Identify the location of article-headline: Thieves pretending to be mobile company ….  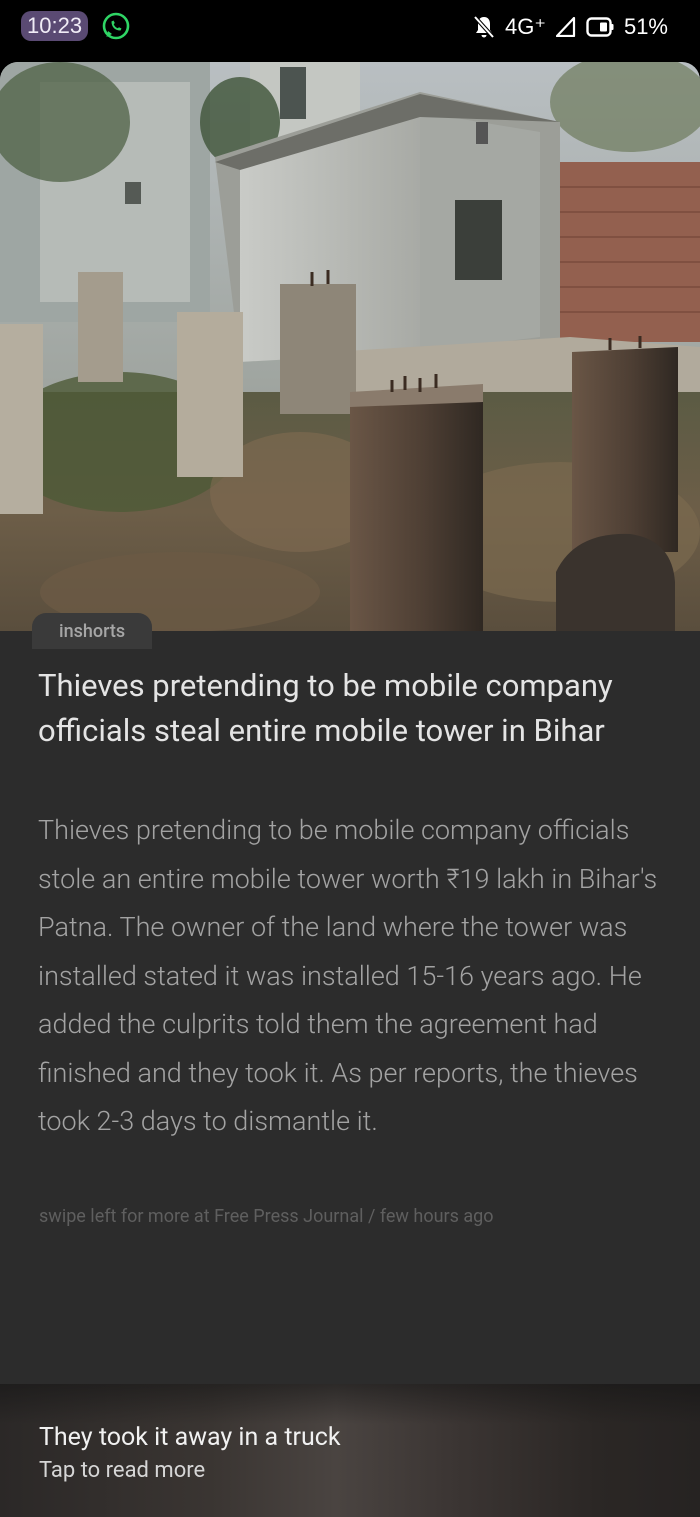
(348, 708).